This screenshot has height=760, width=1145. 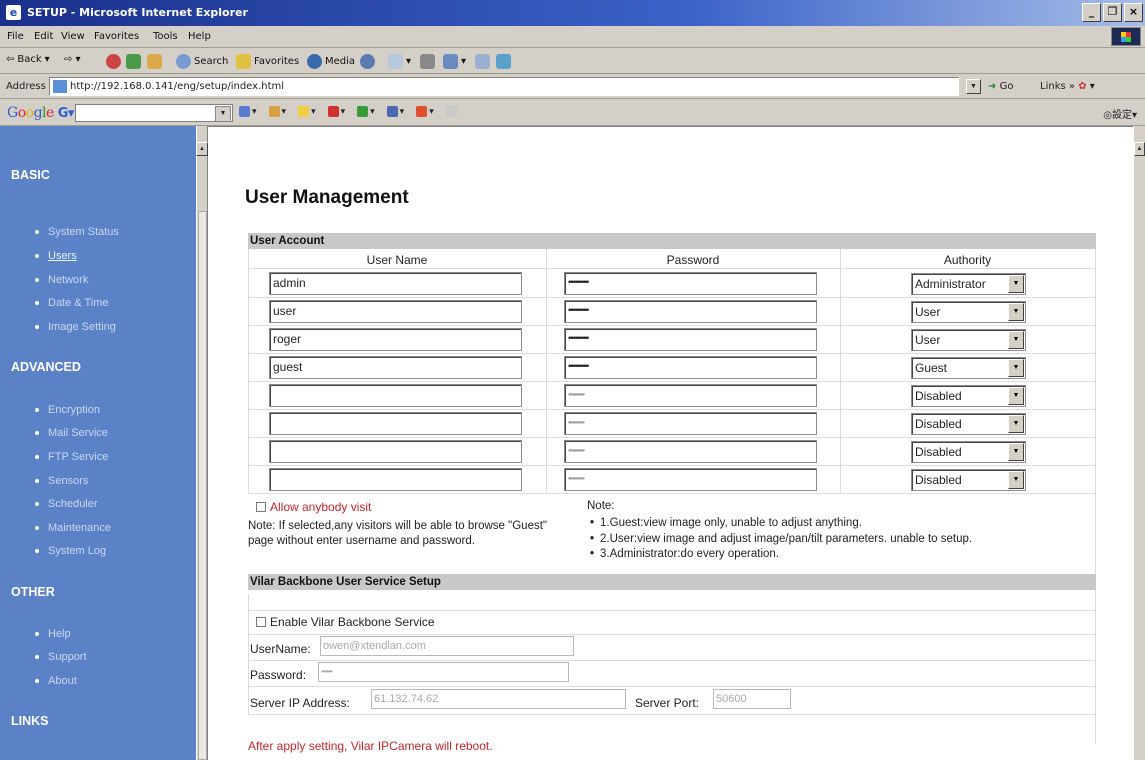 What do you see at coordinates (973, 86) in the screenshot?
I see `address-dropdown-icon: ▼` at bounding box center [973, 86].